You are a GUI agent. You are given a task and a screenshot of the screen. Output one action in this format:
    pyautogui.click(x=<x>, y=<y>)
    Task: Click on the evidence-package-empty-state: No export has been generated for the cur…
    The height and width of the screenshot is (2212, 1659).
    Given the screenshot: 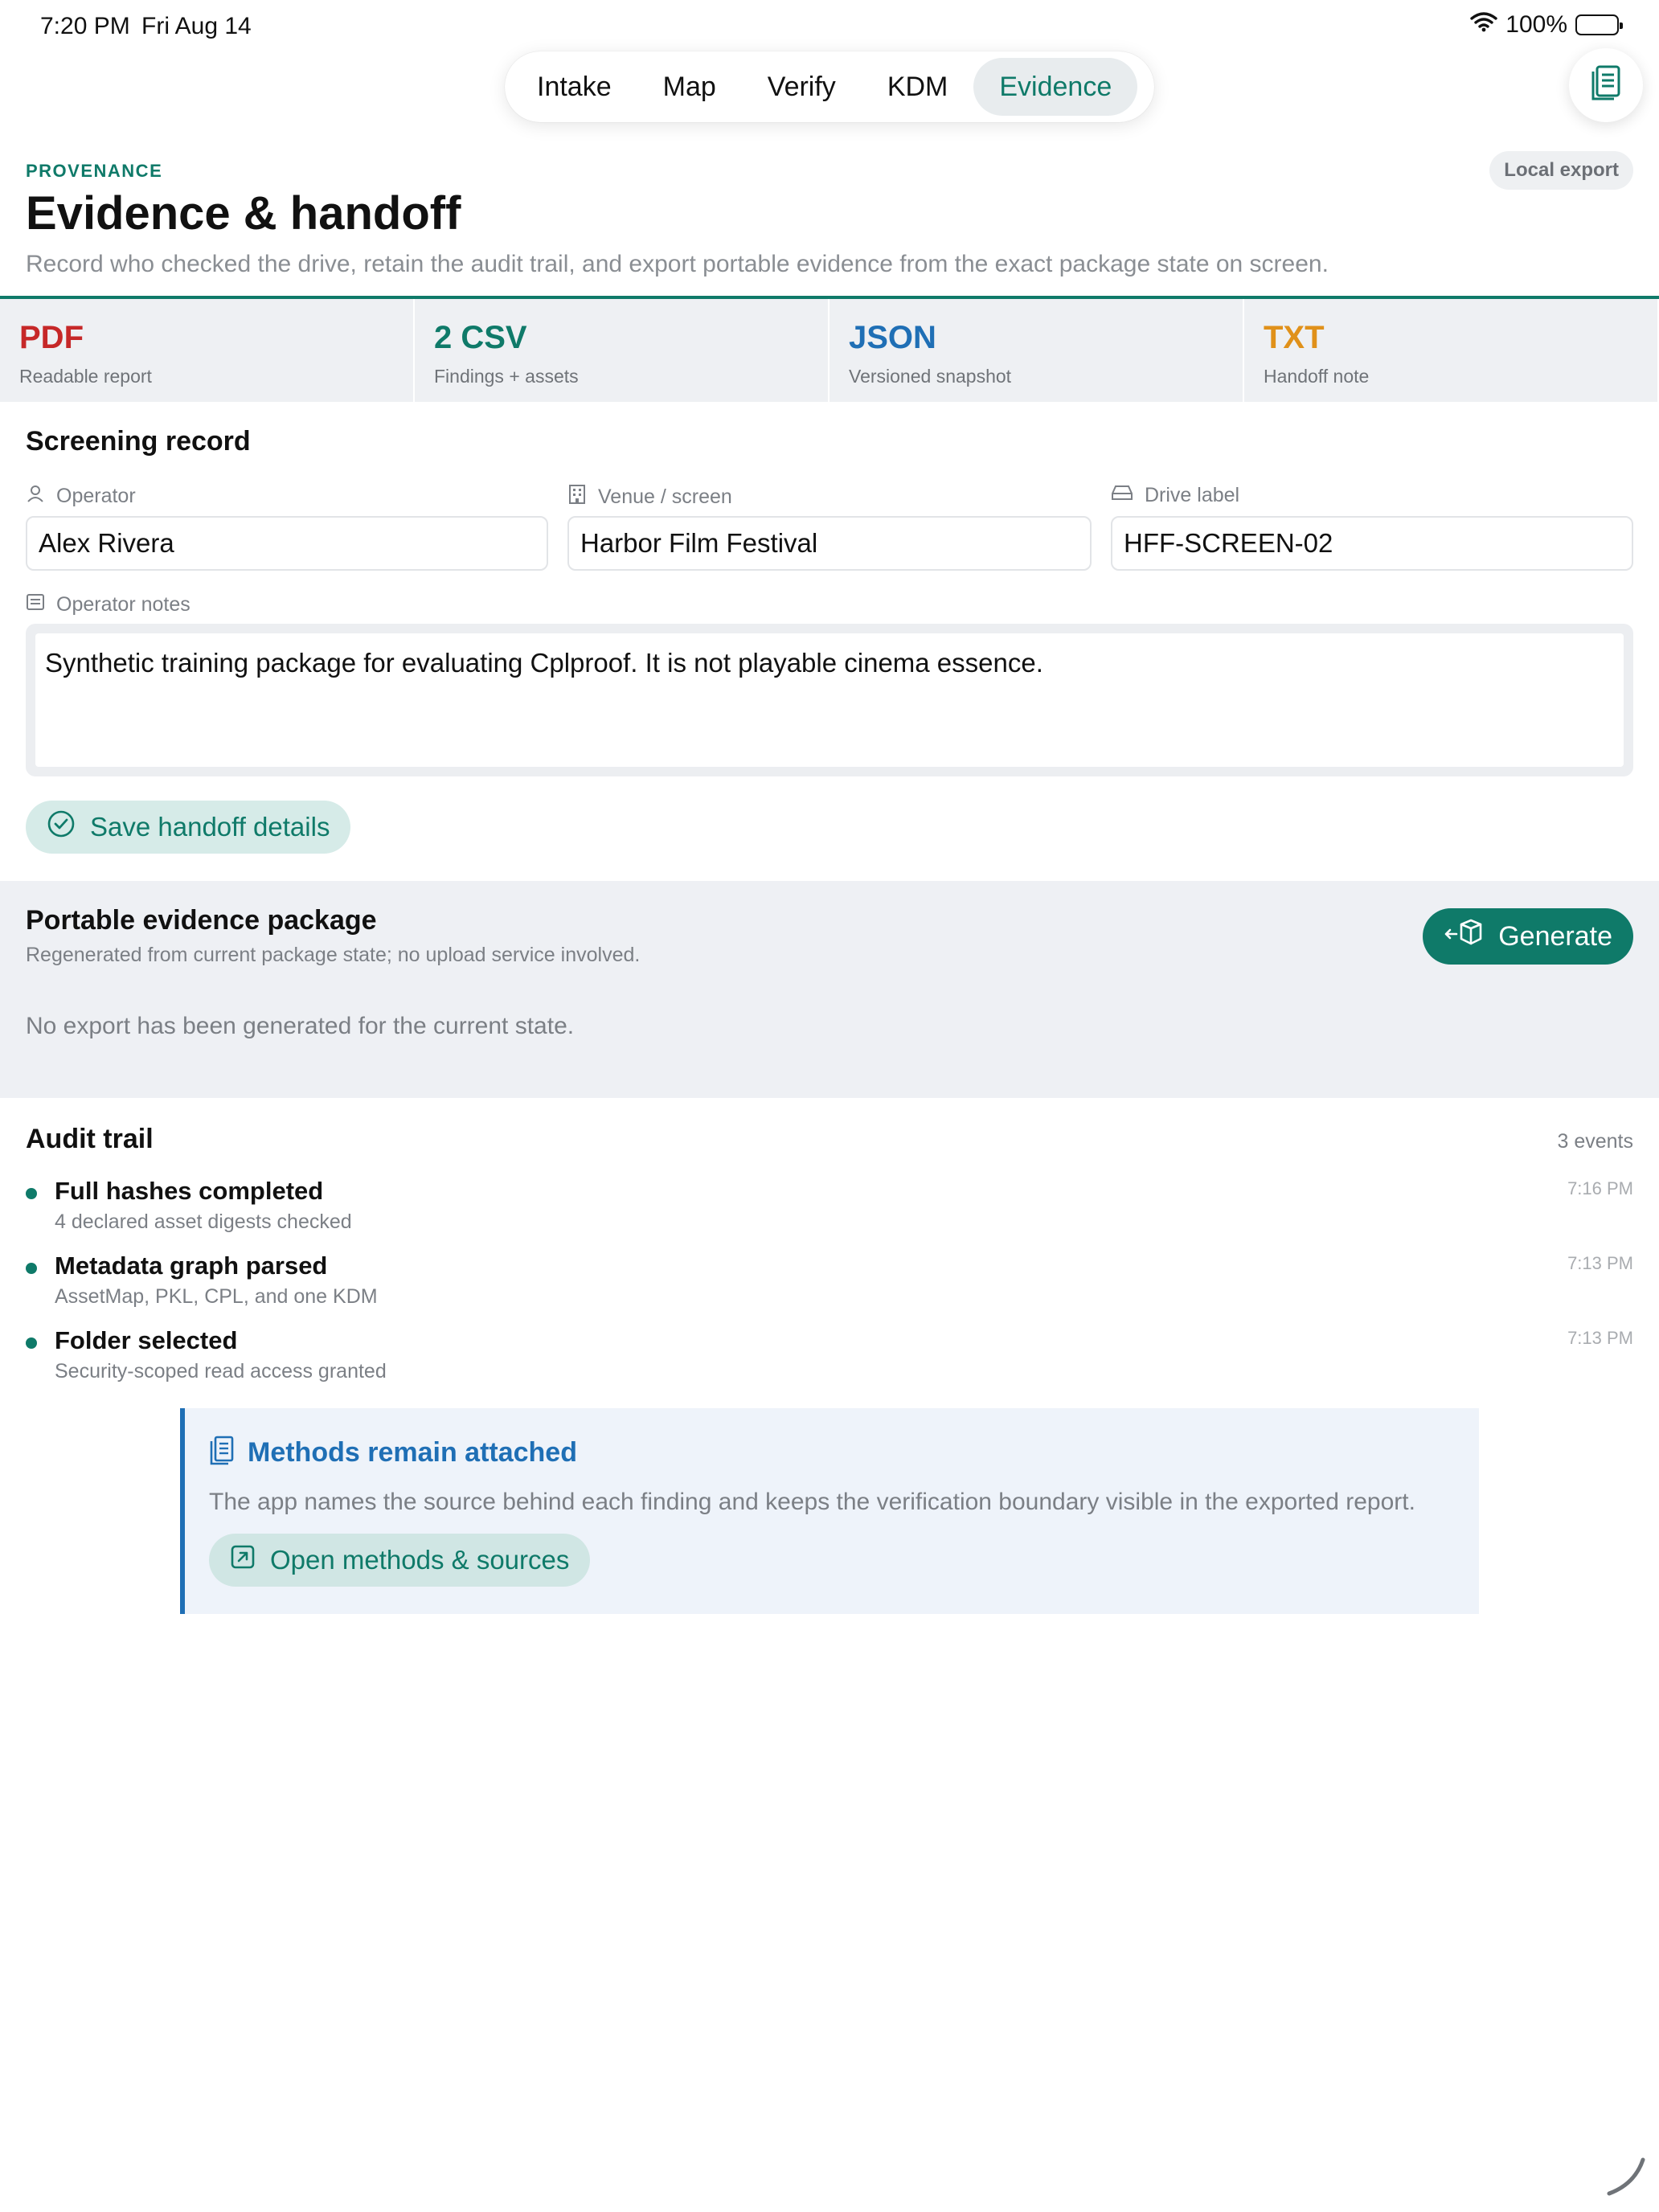 What is the action you would take?
    pyautogui.click(x=300, y=1026)
    